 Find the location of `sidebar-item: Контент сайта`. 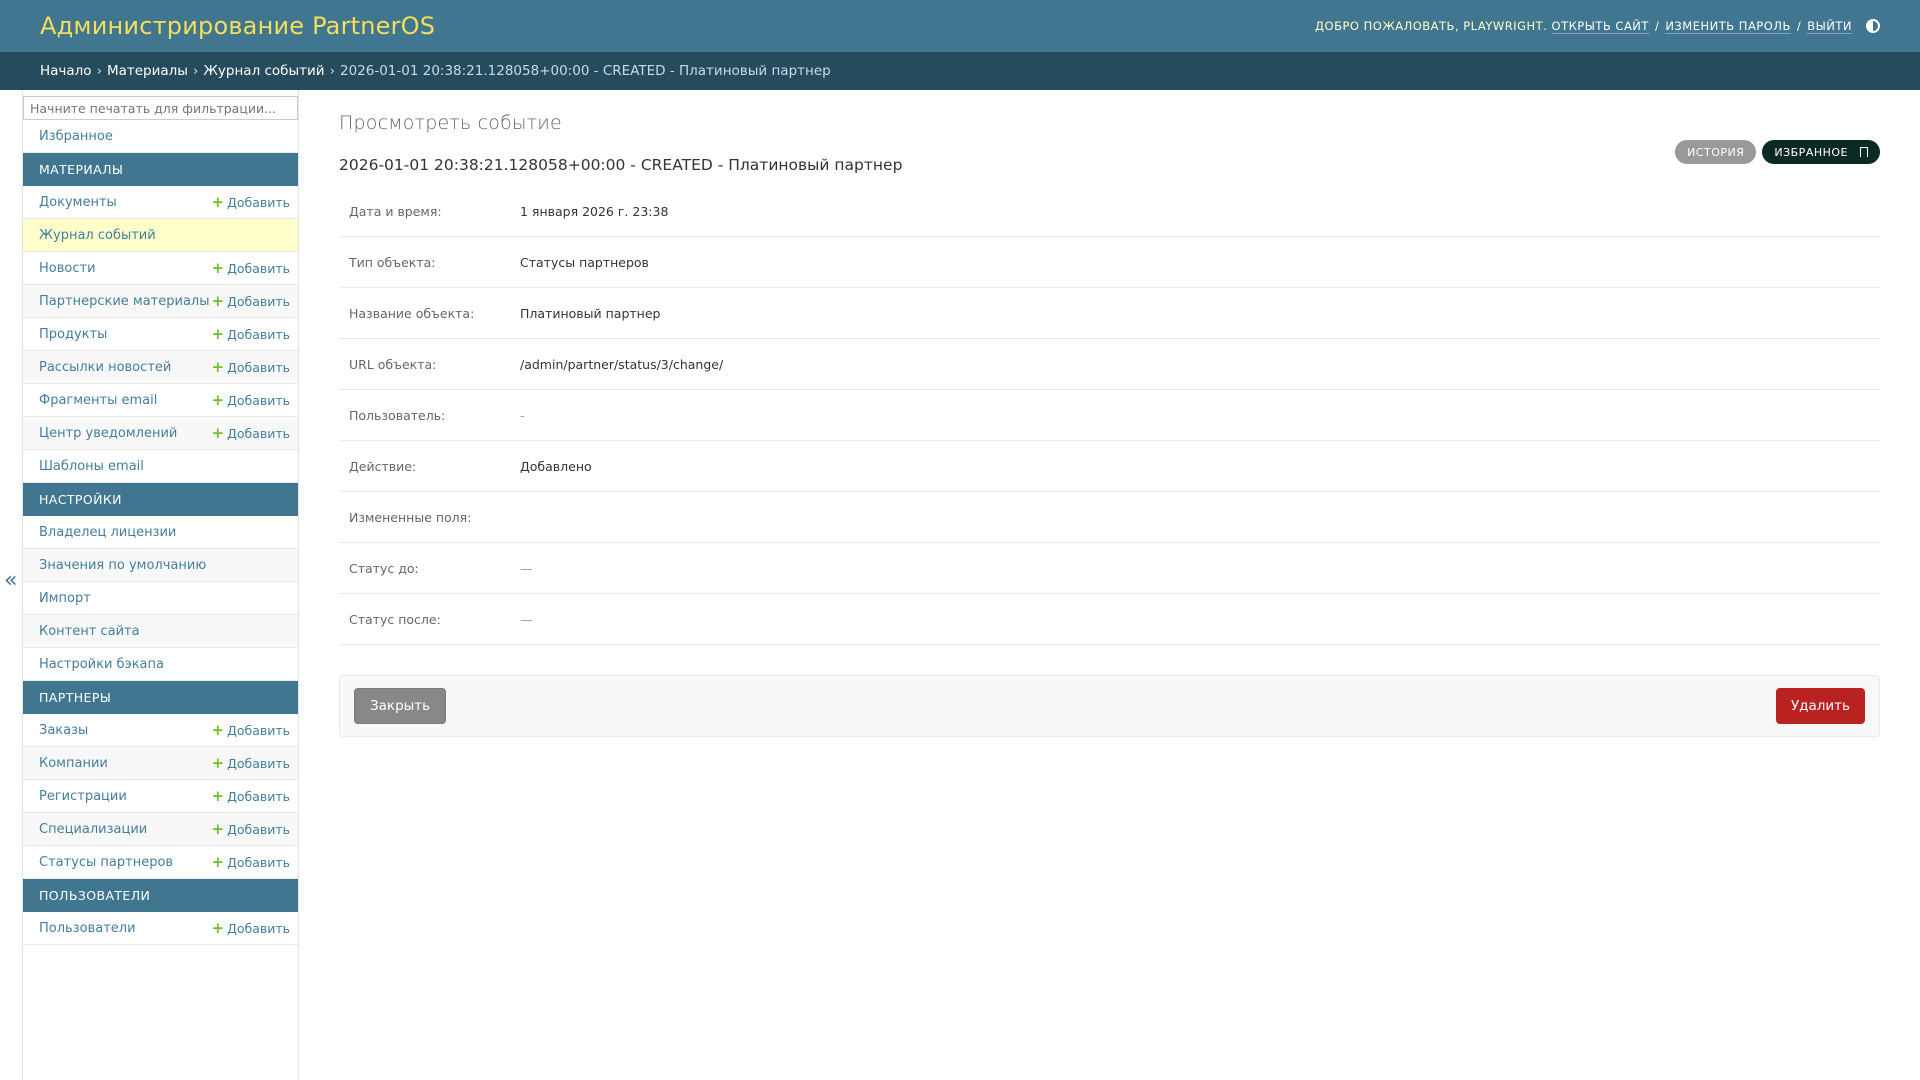

sidebar-item: Контент сайта is located at coordinates (160, 631).